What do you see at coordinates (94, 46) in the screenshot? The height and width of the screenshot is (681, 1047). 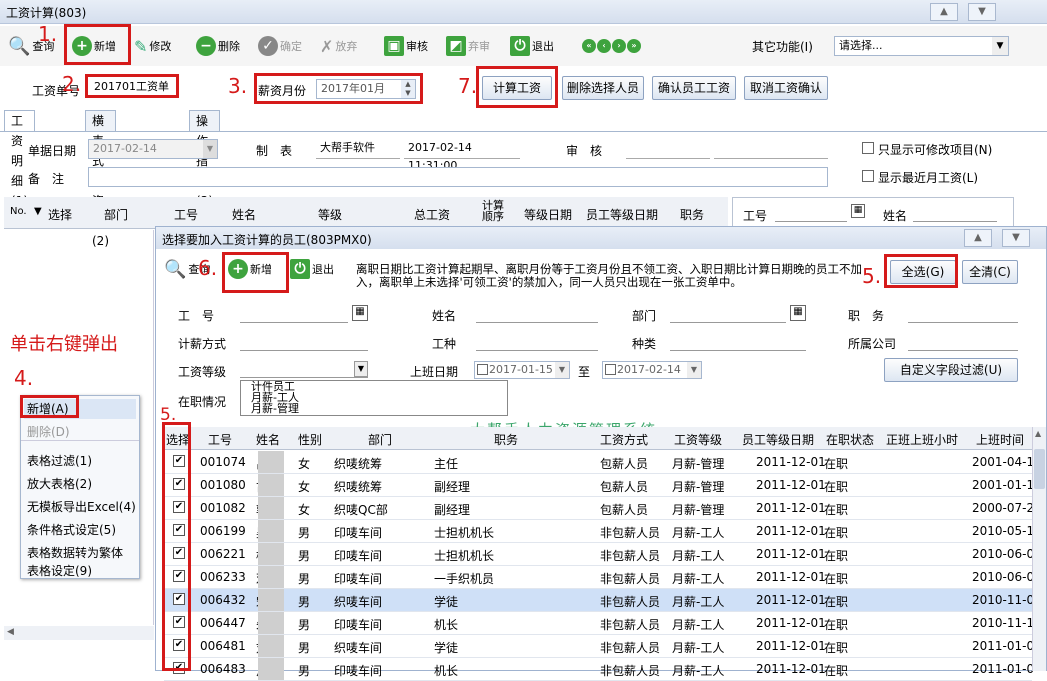 I see `add-button: + 新增` at bounding box center [94, 46].